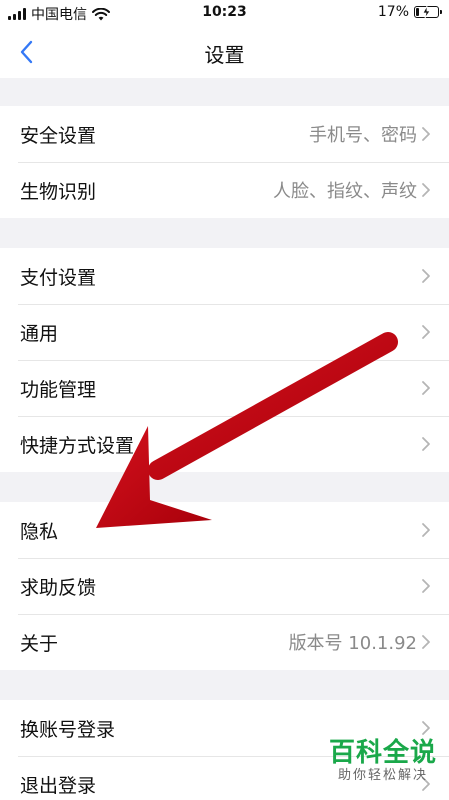  What do you see at coordinates (58, 587) in the screenshot?
I see `row-label: 求助反馈` at bounding box center [58, 587].